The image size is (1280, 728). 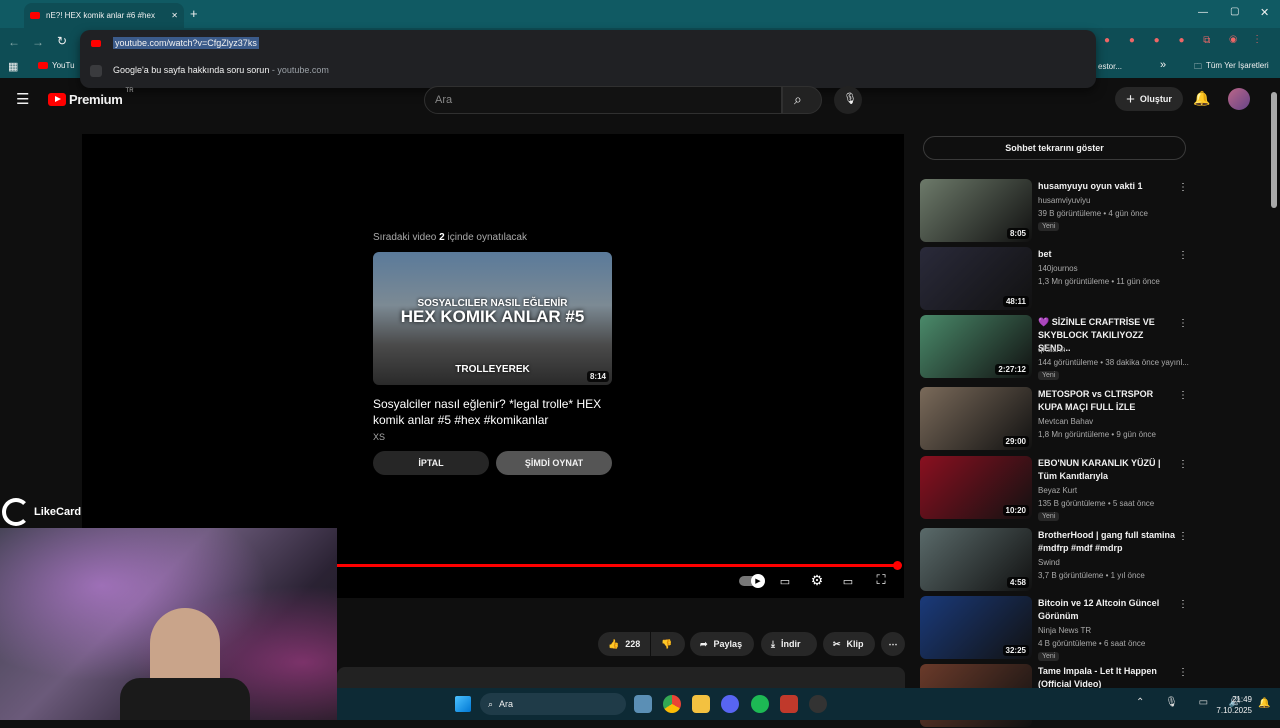 I want to click on forward-icon: →, so click(x=38, y=42).